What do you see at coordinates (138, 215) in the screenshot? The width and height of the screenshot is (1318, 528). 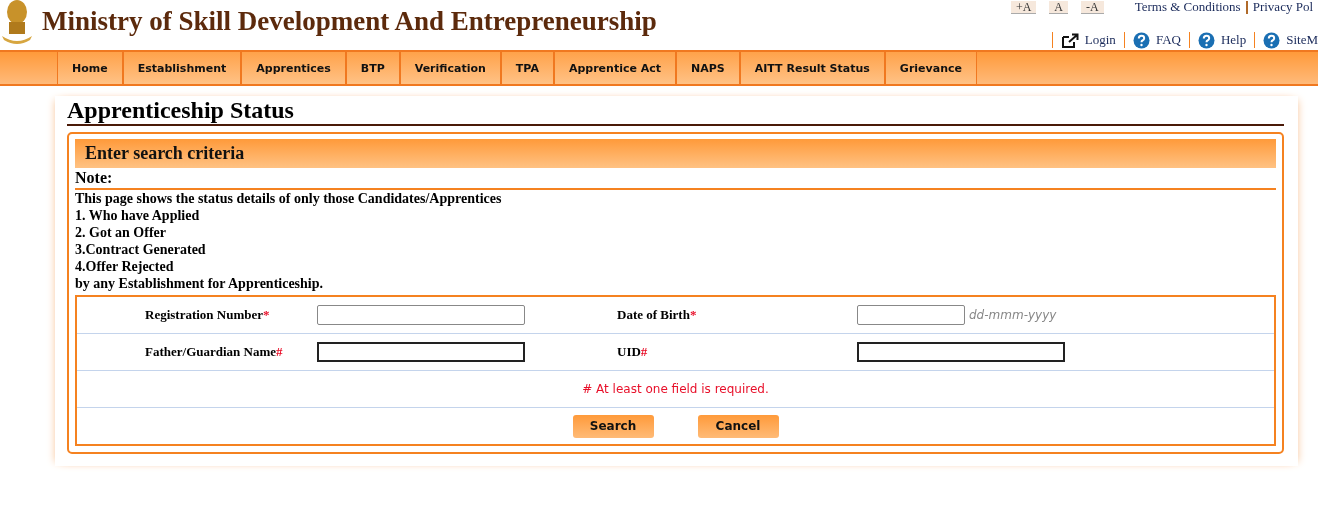 I see `note-text: 1. Who have Applied` at bounding box center [138, 215].